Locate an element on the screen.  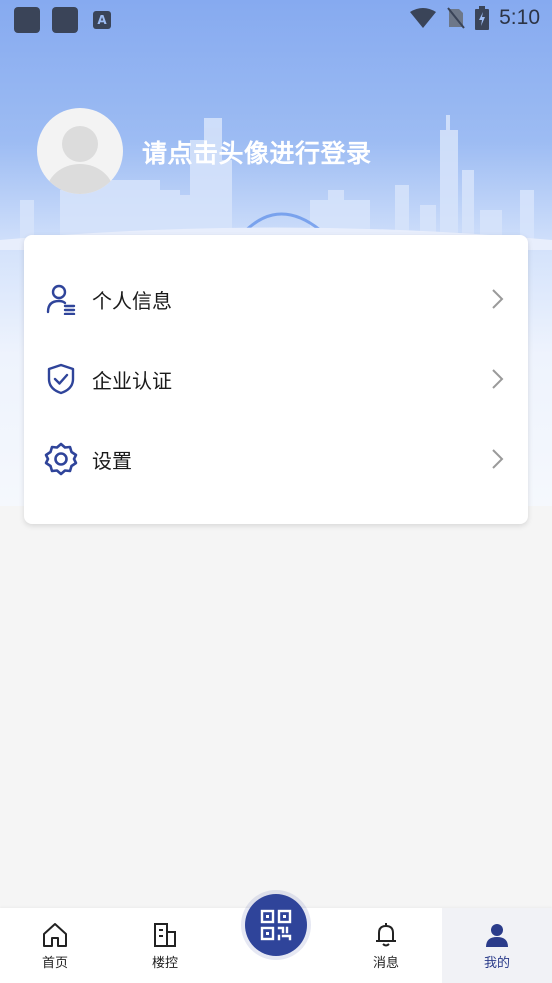
menu-item-enterprise-verification: 企业认证 is located at coordinates (276, 379).